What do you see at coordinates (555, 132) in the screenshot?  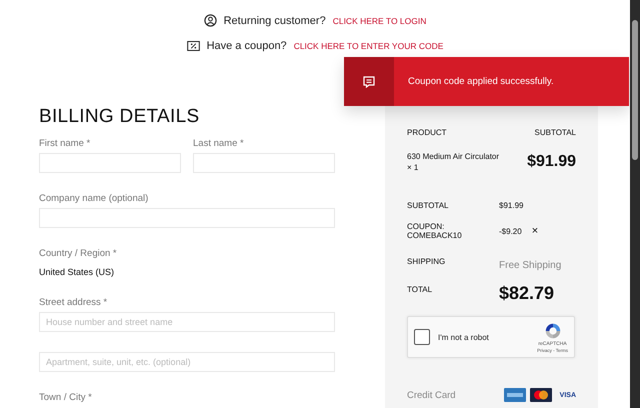 I see `column-heading: SUBTOTAL` at bounding box center [555, 132].